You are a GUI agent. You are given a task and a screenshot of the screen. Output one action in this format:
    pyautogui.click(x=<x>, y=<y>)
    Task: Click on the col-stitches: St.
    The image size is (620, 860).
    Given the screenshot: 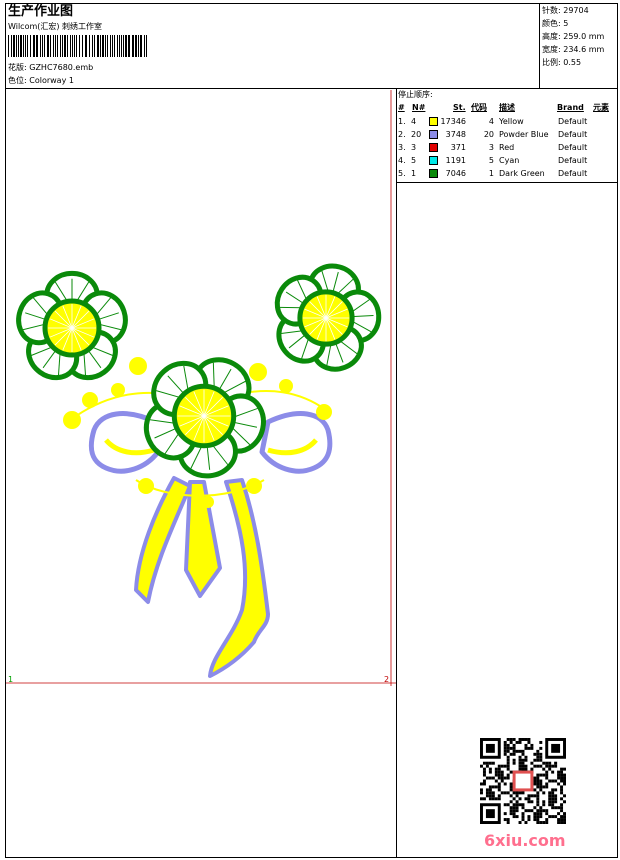 What is the action you would take?
    pyautogui.click(x=459, y=107)
    